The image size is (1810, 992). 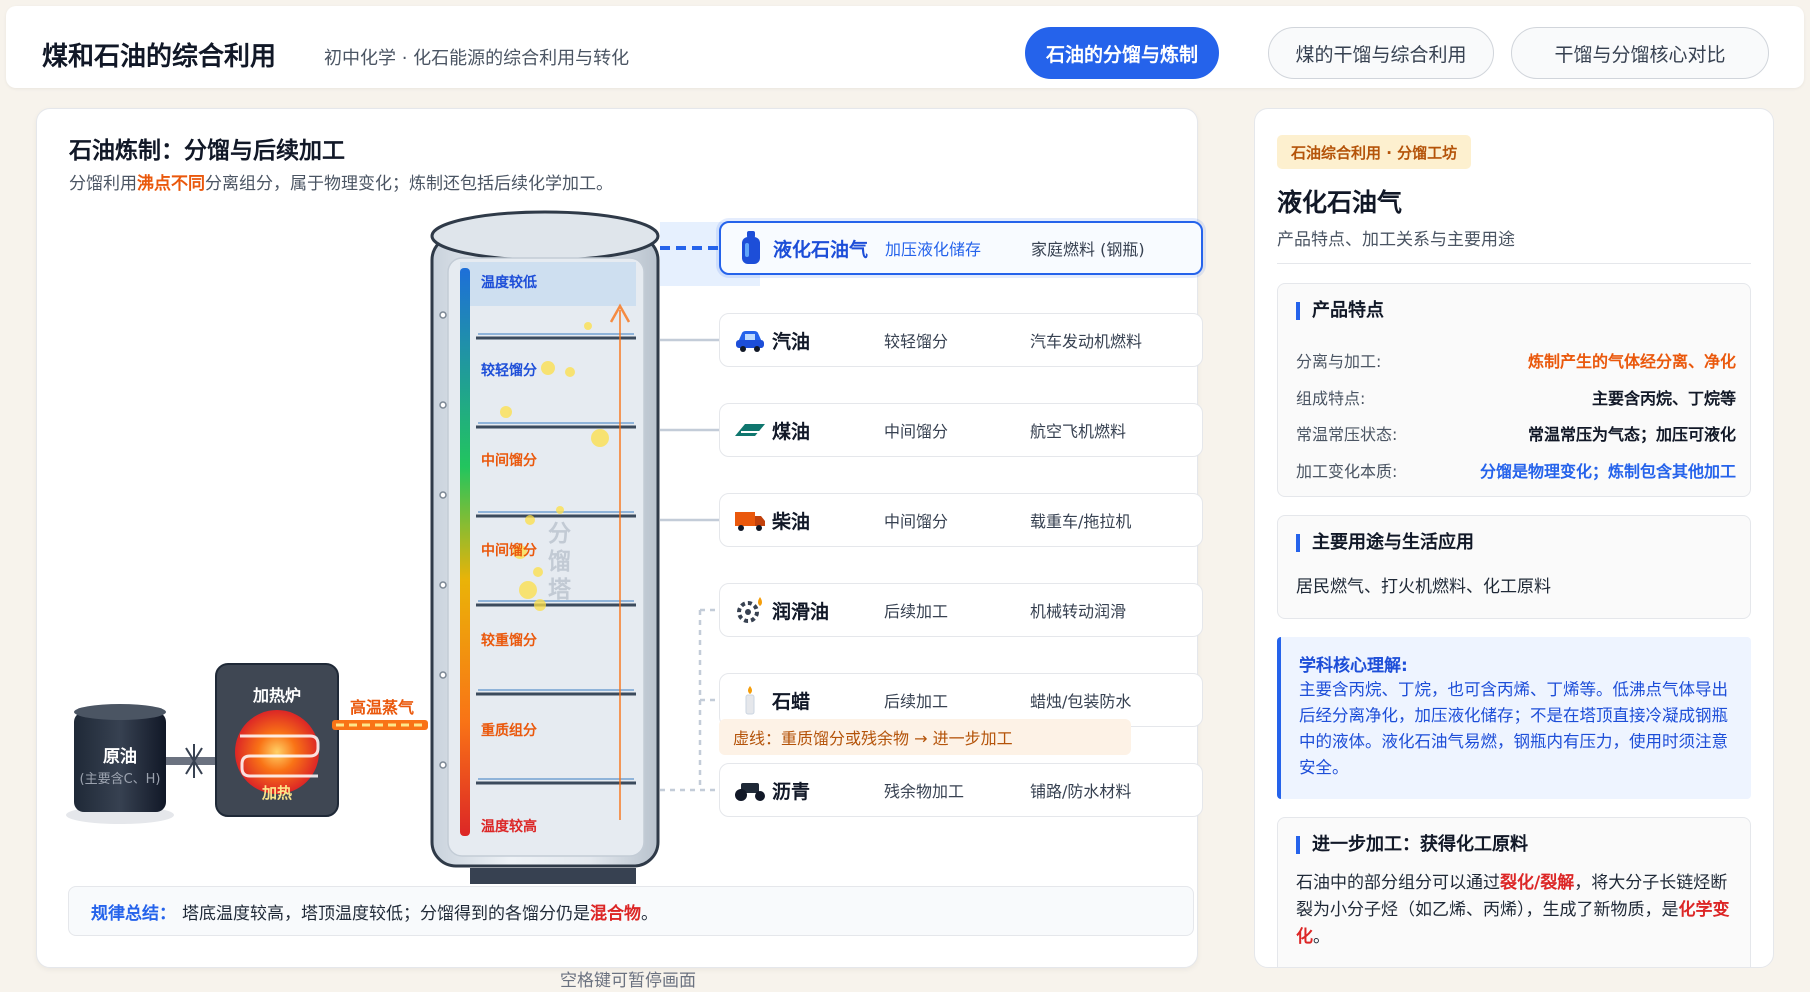 What do you see at coordinates (1381, 53) in the screenshot?
I see `tab-coal-carbonization: 煤的干馏与综合利用` at bounding box center [1381, 53].